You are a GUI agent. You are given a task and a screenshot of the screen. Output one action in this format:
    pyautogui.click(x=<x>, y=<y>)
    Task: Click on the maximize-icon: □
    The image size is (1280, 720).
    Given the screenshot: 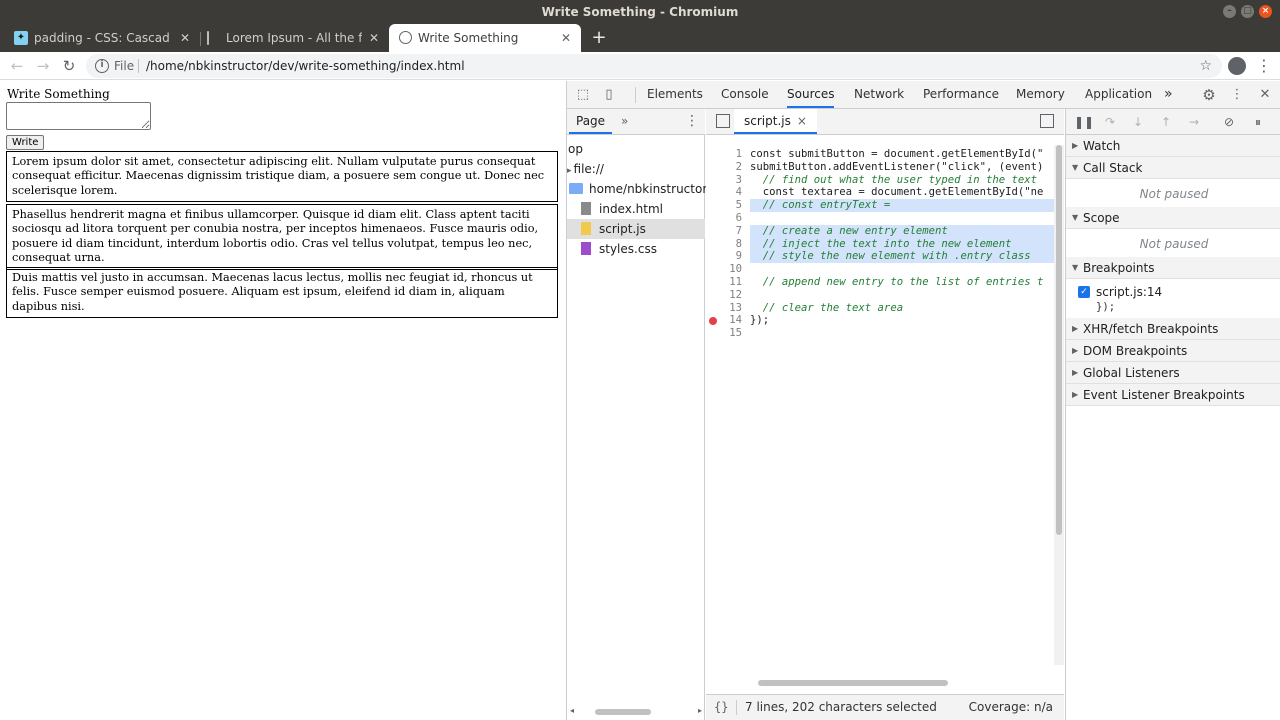 What is the action you would take?
    pyautogui.click(x=1247, y=11)
    